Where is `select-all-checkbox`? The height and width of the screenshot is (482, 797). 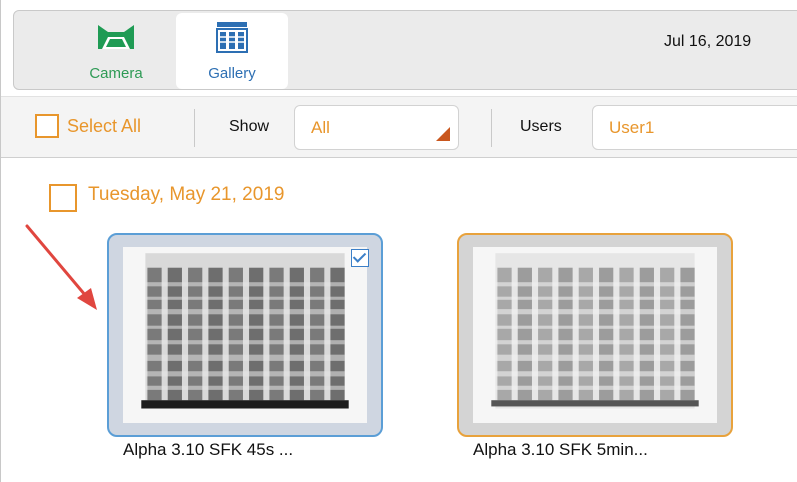 select-all-checkbox is located at coordinates (47, 126).